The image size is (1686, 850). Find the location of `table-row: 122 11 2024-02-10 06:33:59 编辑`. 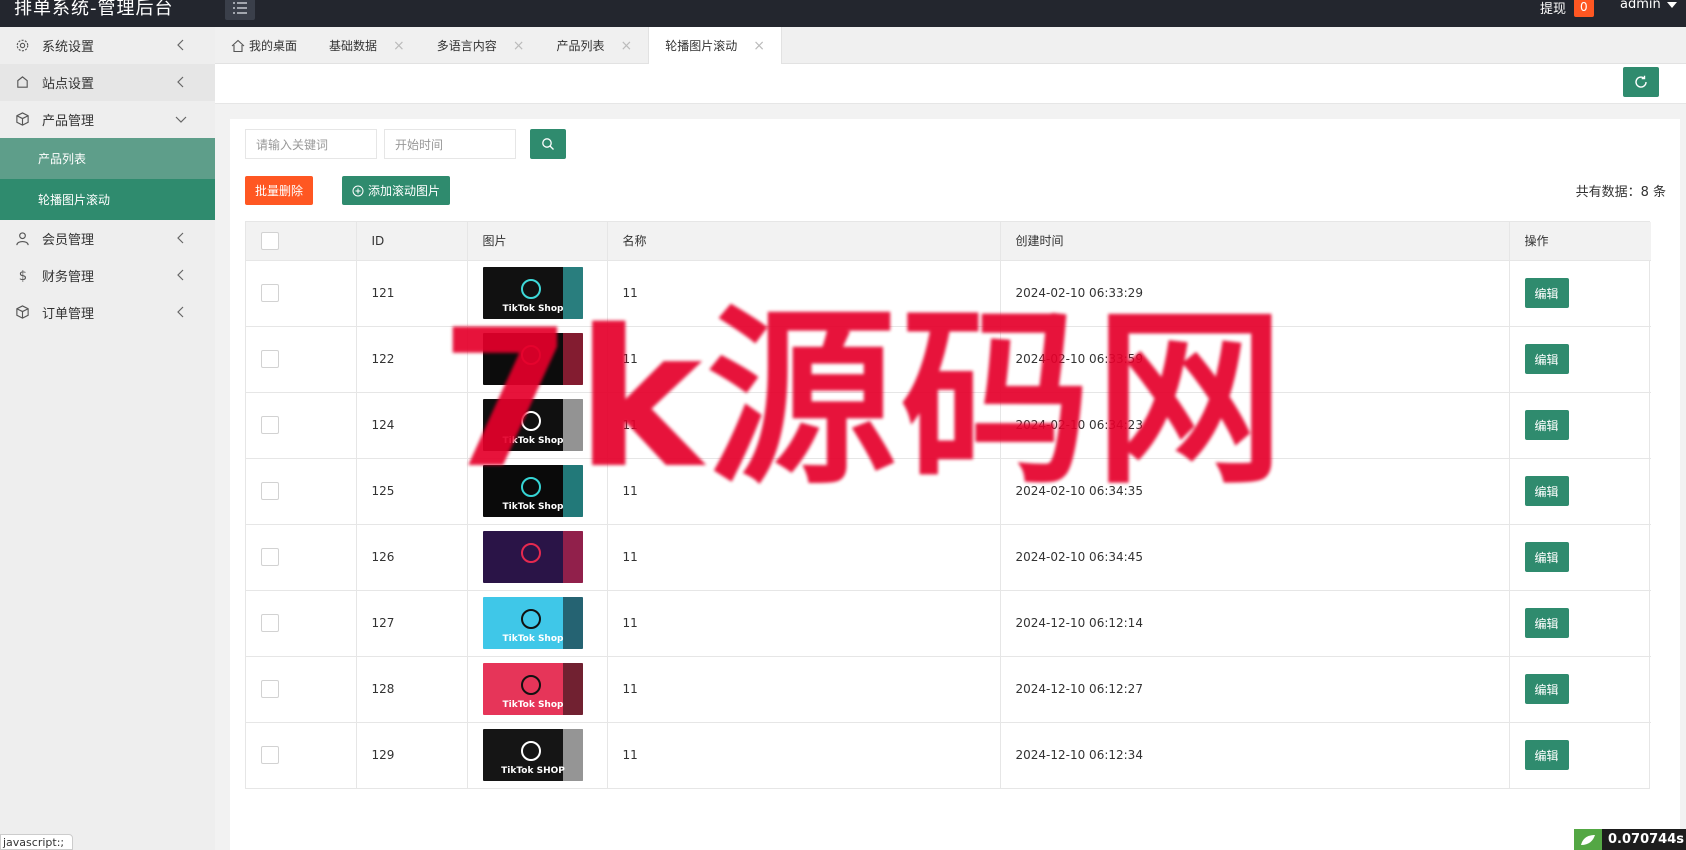

table-row: 122 11 2024-02-10 06:33:59 编辑 is located at coordinates (948, 359).